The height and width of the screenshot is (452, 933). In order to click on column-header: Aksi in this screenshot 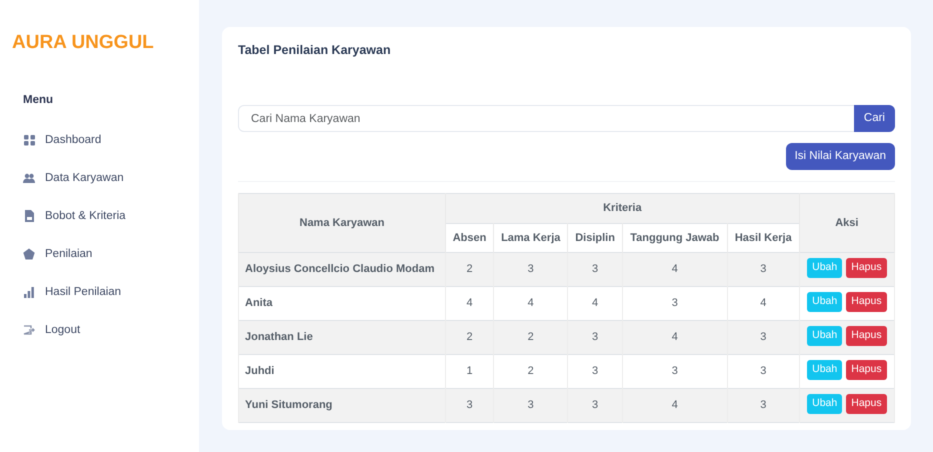, I will do `click(846, 223)`.